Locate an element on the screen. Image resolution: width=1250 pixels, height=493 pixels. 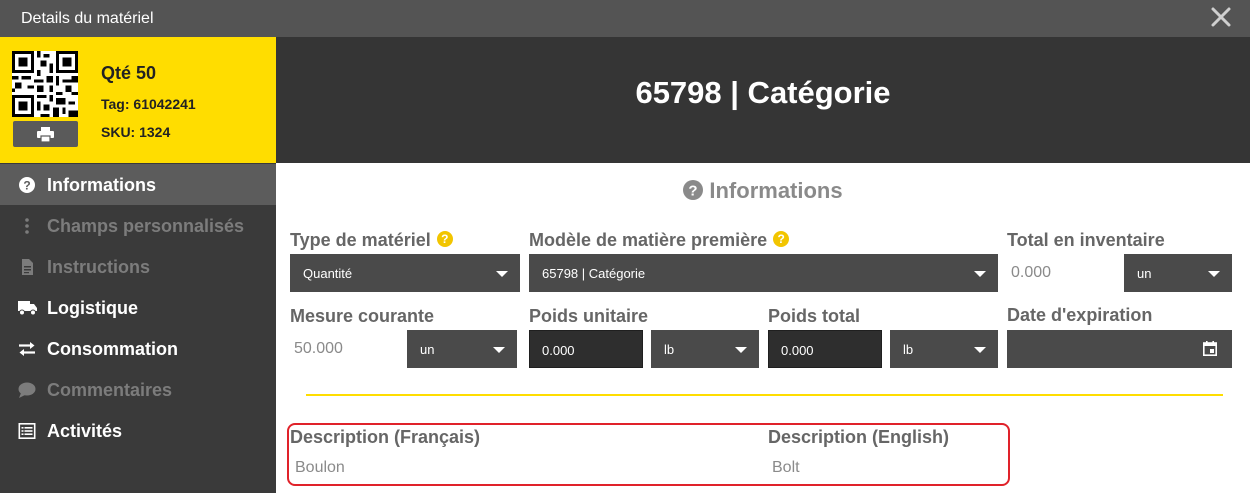
sidebar-item-consommation: Consommation is located at coordinates (138, 348).